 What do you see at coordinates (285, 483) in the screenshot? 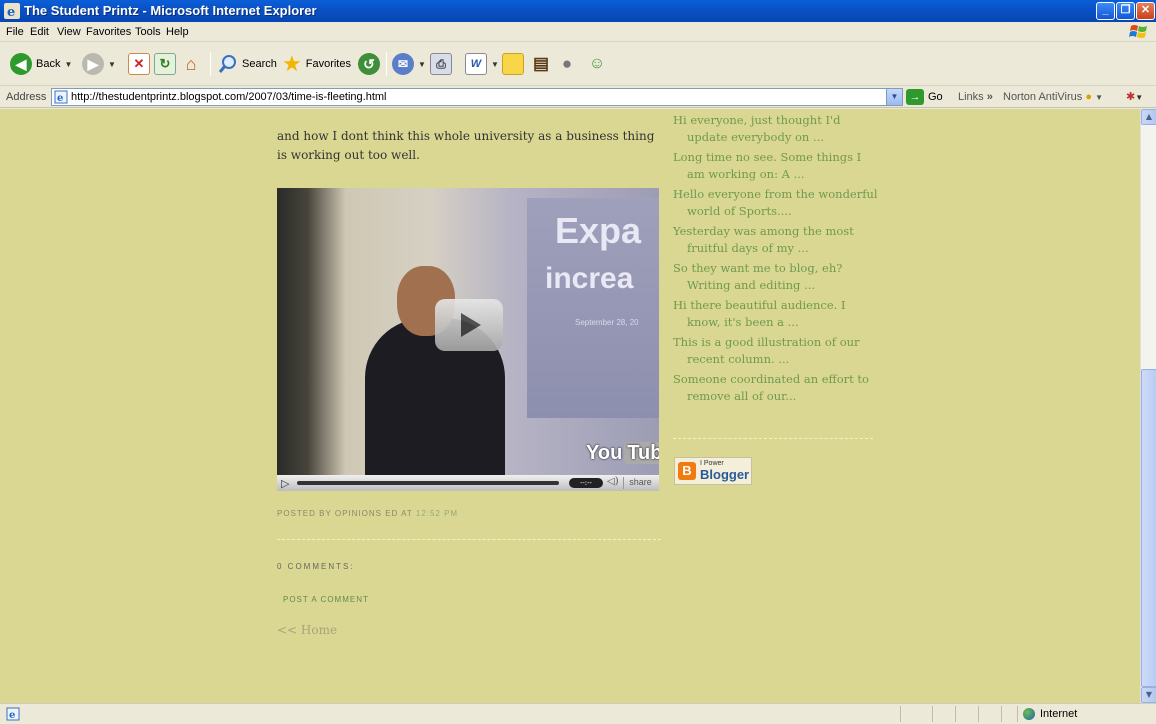
I see `control-play-icon: ▷` at bounding box center [285, 483].